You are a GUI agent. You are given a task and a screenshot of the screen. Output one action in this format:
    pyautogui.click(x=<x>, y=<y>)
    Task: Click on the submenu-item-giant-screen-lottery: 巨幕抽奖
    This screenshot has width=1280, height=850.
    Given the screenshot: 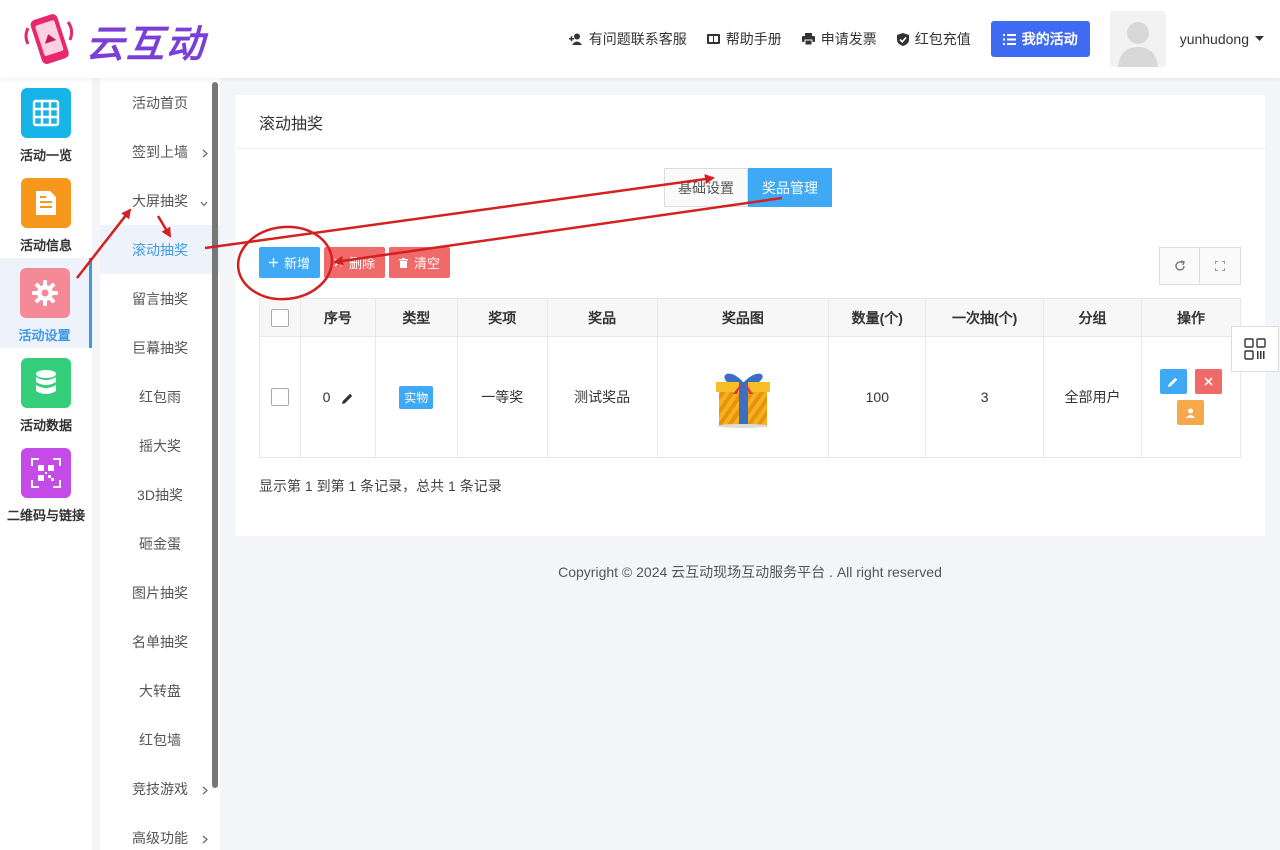 What is the action you would take?
    pyautogui.click(x=160, y=347)
    